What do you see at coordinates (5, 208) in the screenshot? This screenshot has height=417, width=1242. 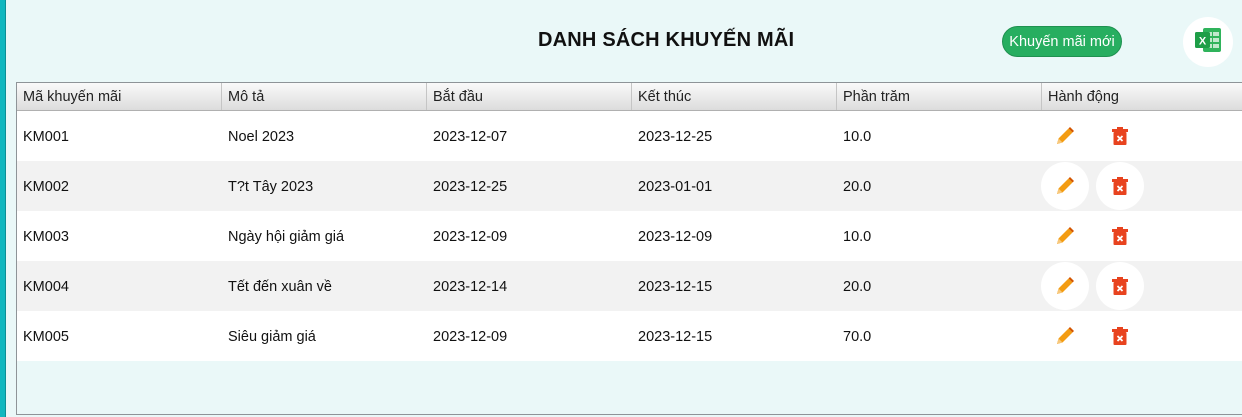 I see `left-accent-border` at bounding box center [5, 208].